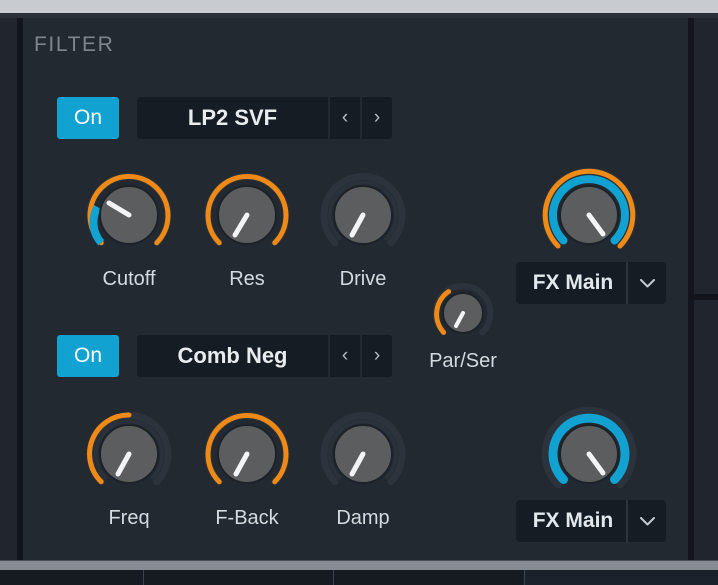  What do you see at coordinates (8, 289) in the screenshot?
I see `panel-frame-left` at bounding box center [8, 289].